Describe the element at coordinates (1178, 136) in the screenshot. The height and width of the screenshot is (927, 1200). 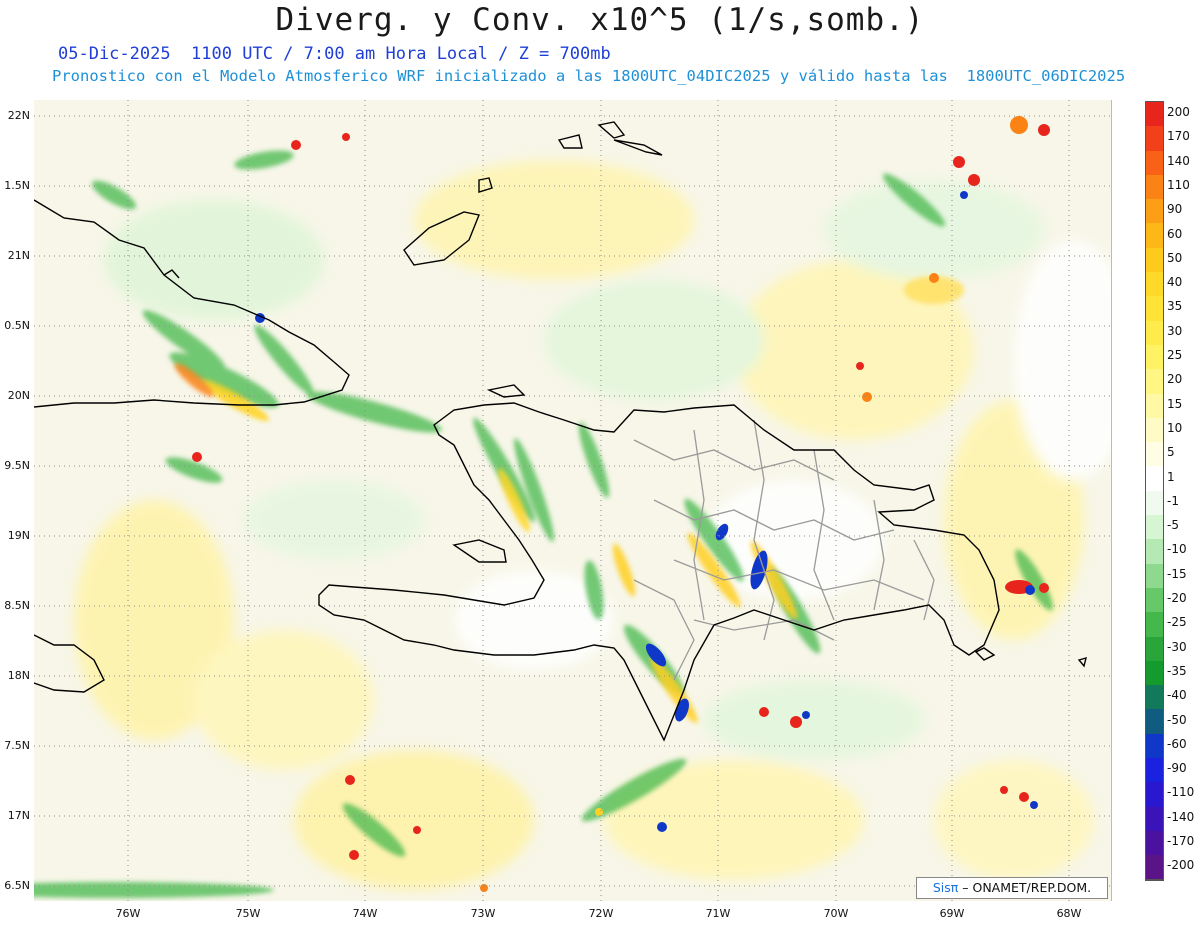
I see `legend-label: 170` at that location.